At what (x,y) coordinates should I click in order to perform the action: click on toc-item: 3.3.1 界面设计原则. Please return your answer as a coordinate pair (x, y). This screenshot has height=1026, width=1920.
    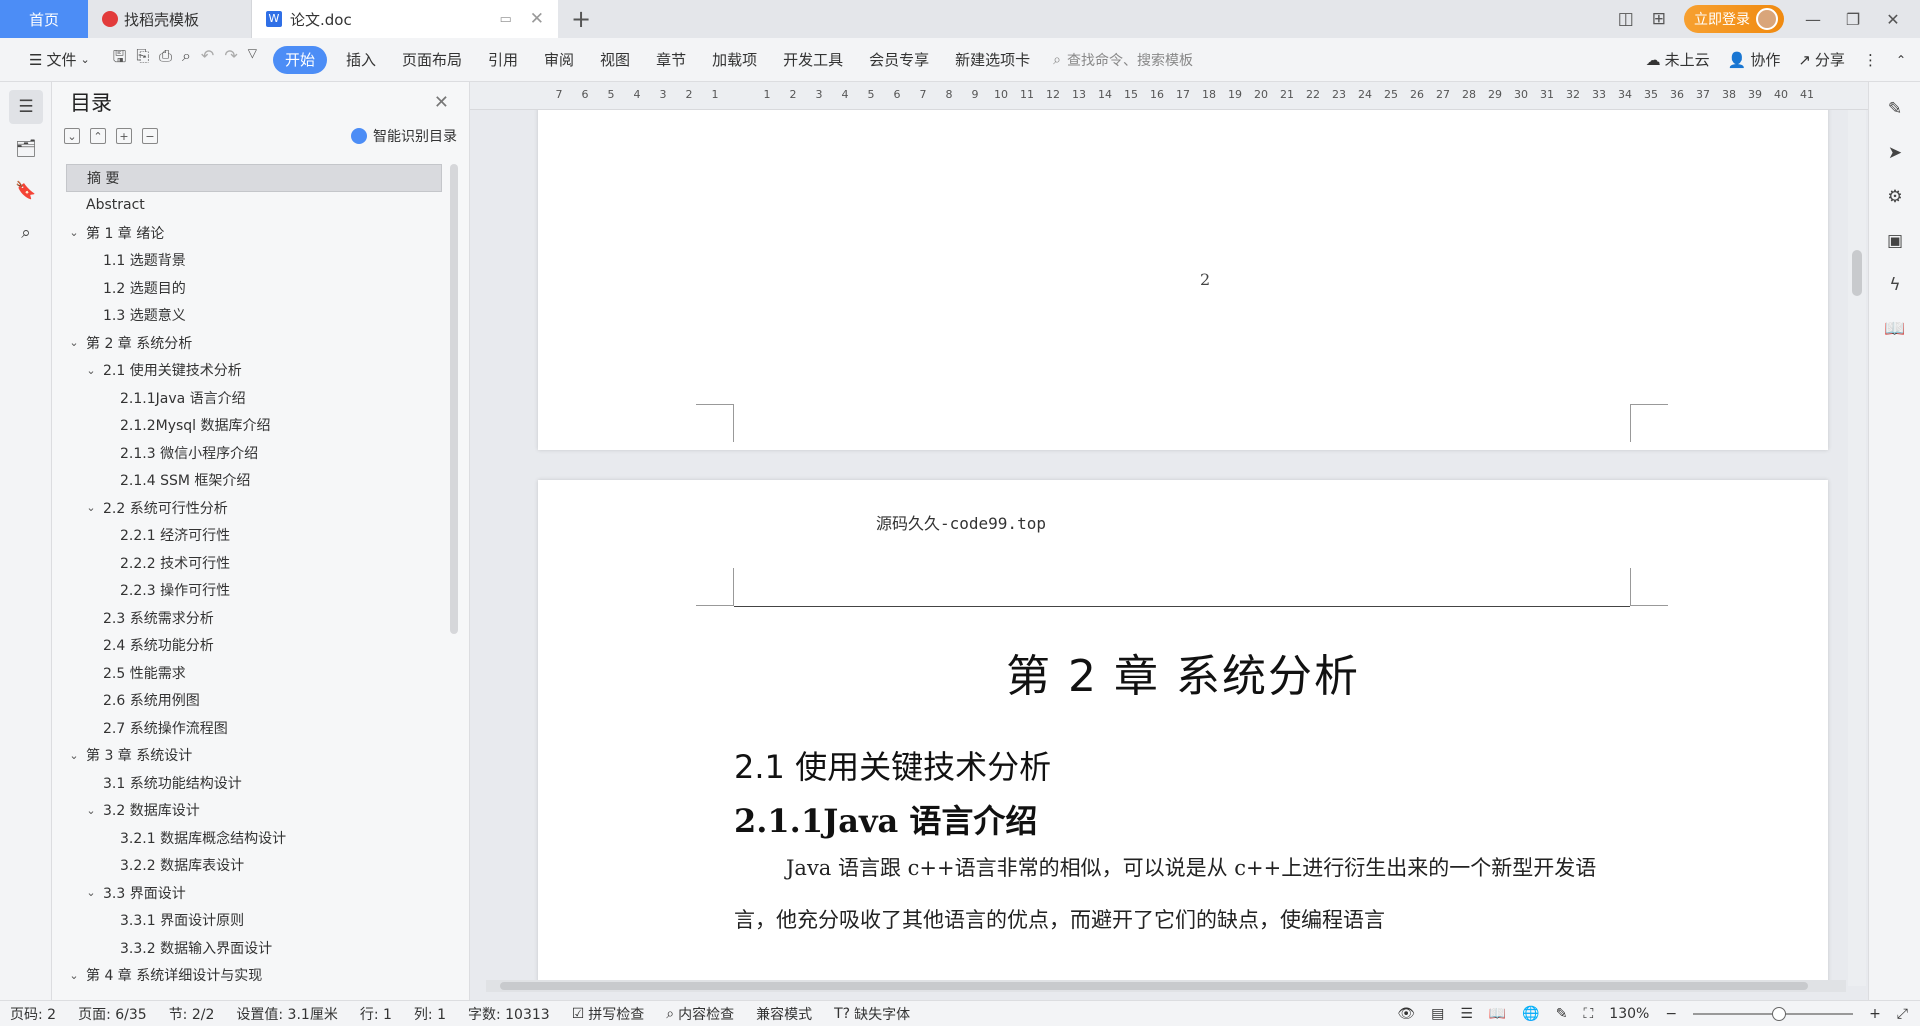
    Looking at the image, I should click on (254, 921).